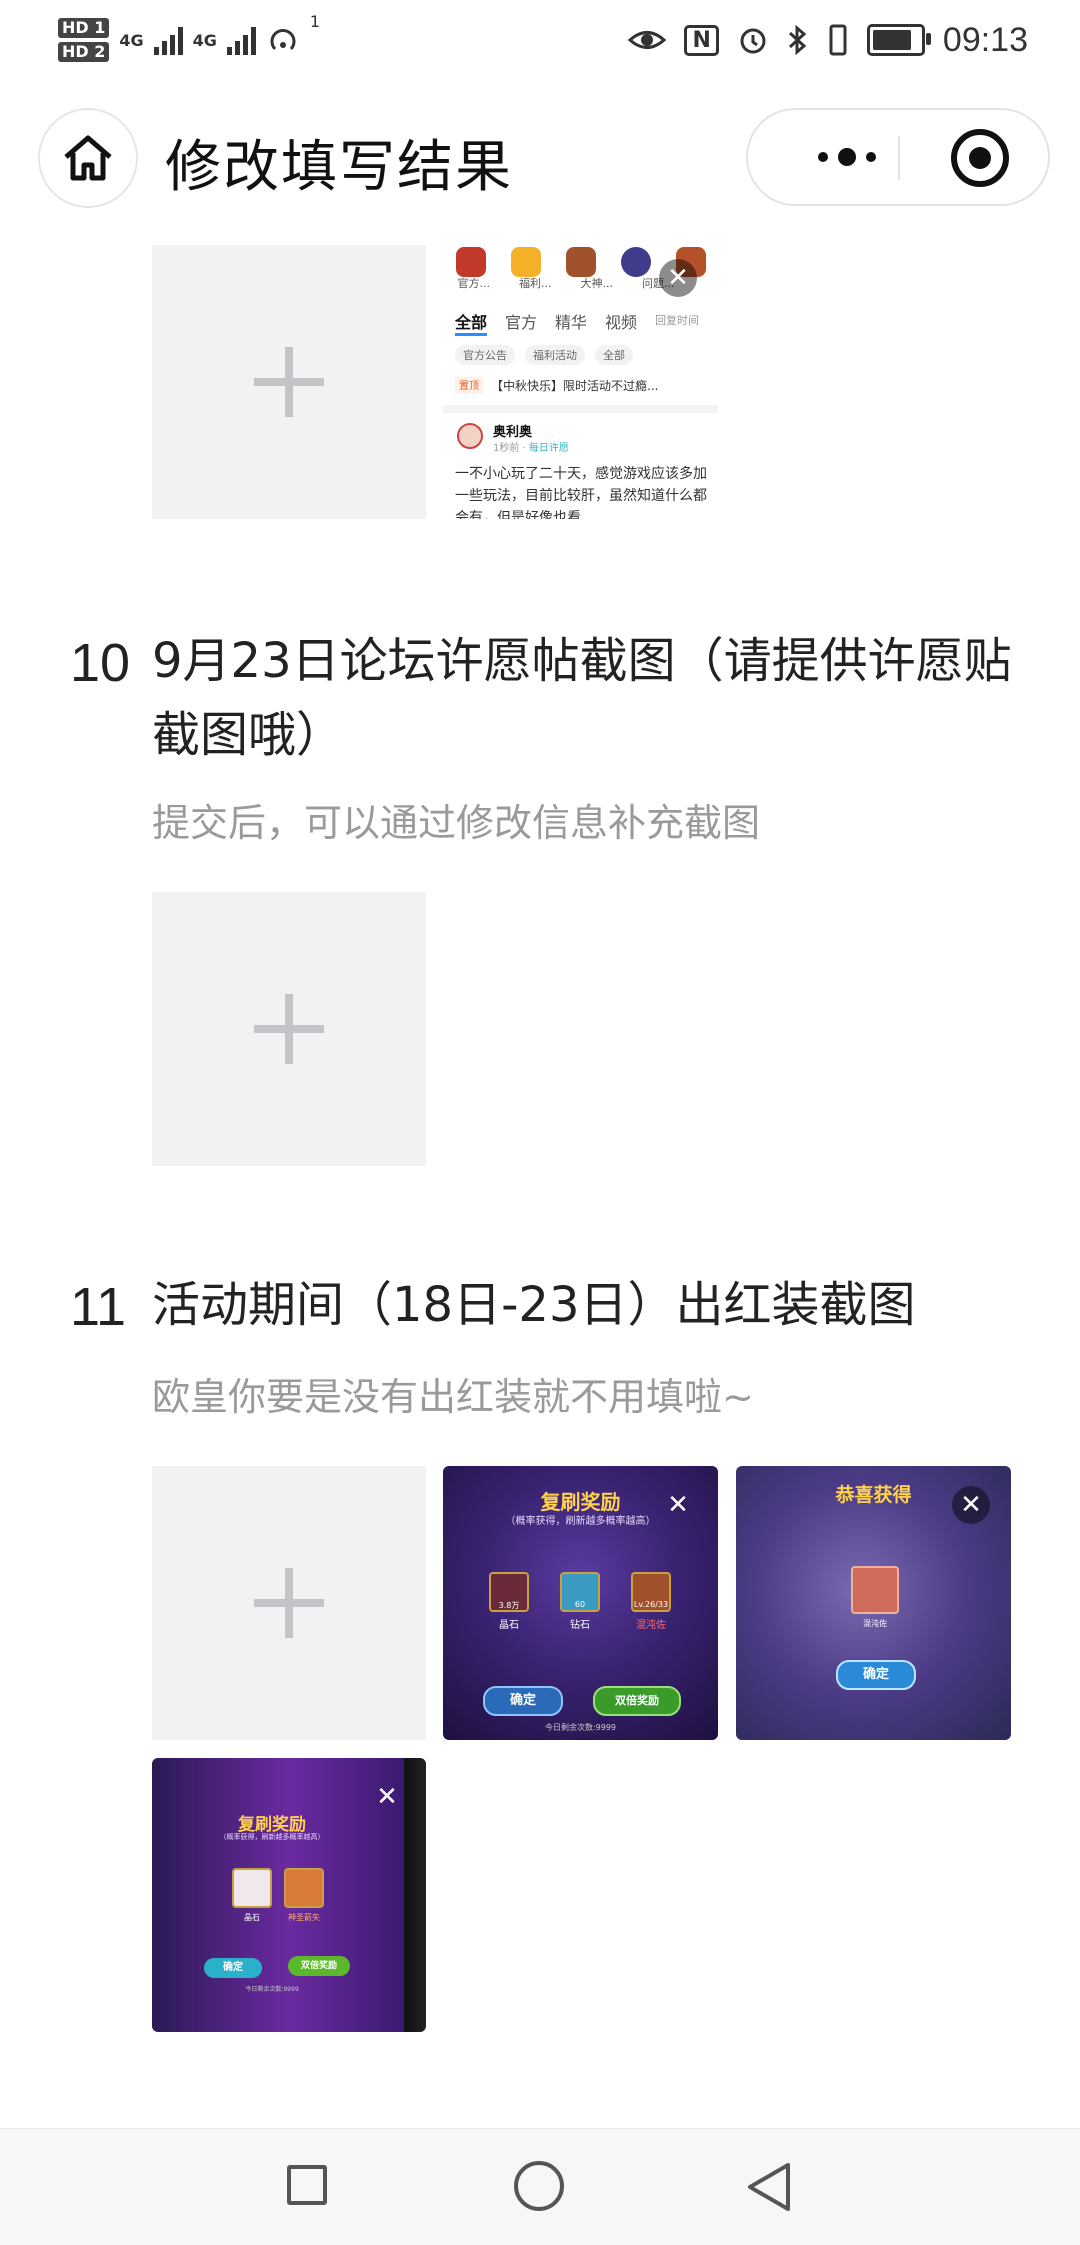 The image size is (1080, 2245). Describe the element at coordinates (753, 41) in the screenshot. I see `alarm-icon` at that location.